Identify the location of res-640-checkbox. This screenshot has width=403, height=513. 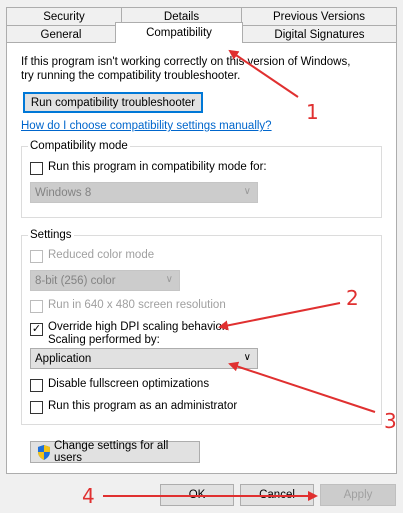
(36, 306).